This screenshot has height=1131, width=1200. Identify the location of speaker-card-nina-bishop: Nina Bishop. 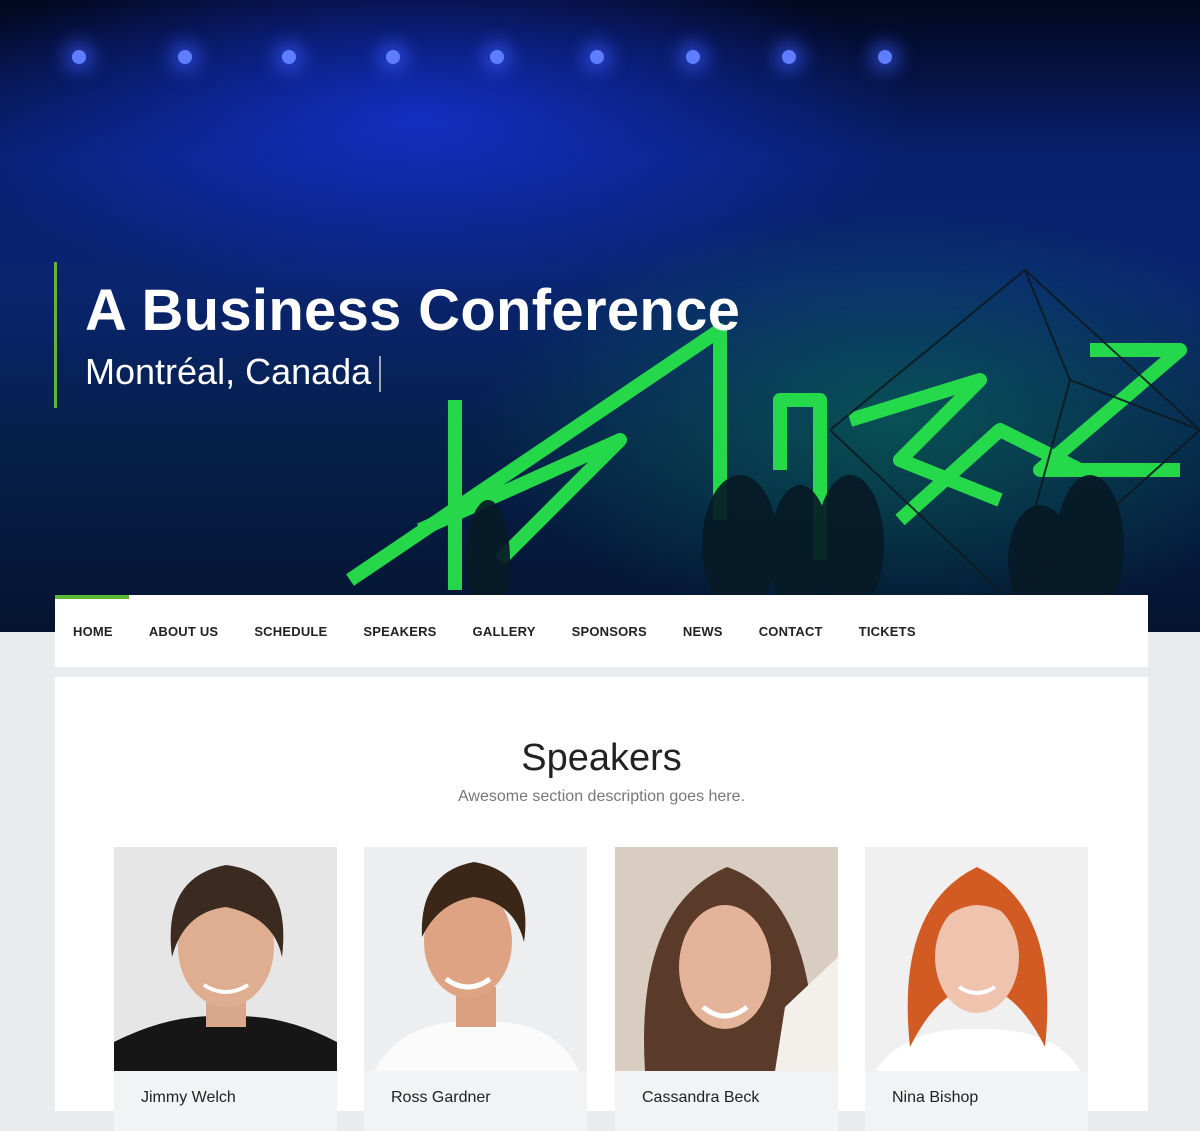
(976, 989).